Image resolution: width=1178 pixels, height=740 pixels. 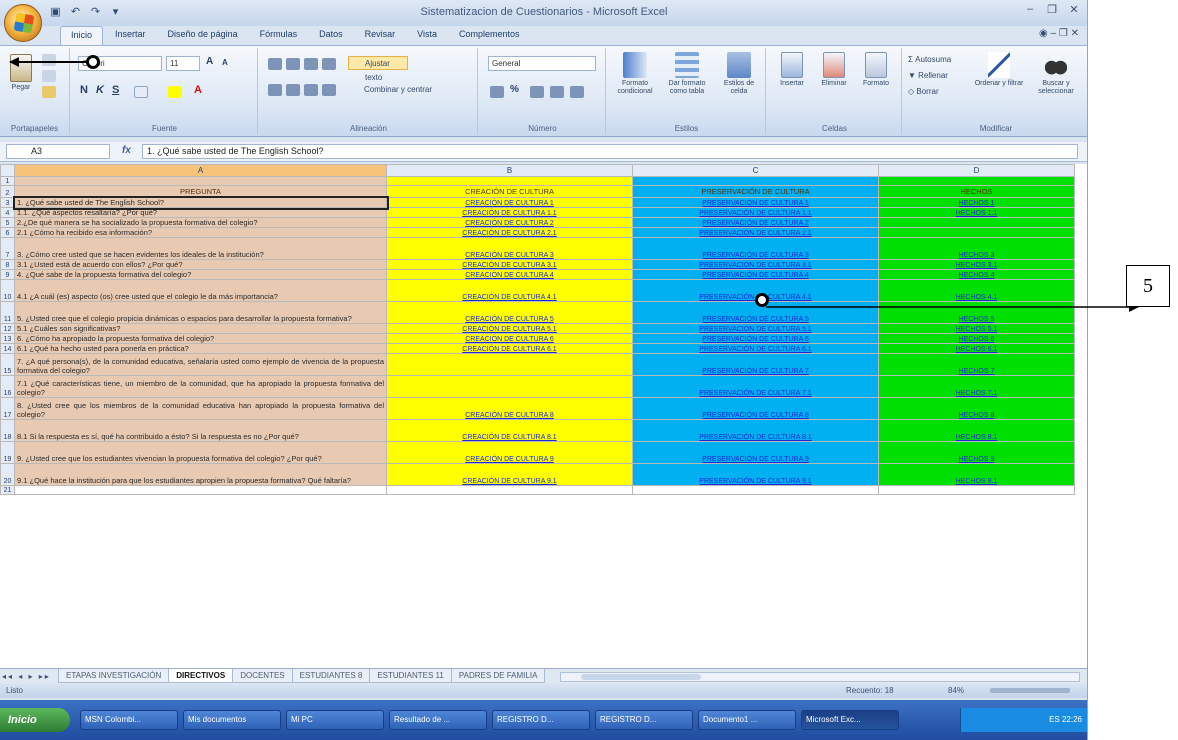 I want to click on hyperlink: PRESERVACIÓN DE CULTURA 8, so click(x=755, y=415).